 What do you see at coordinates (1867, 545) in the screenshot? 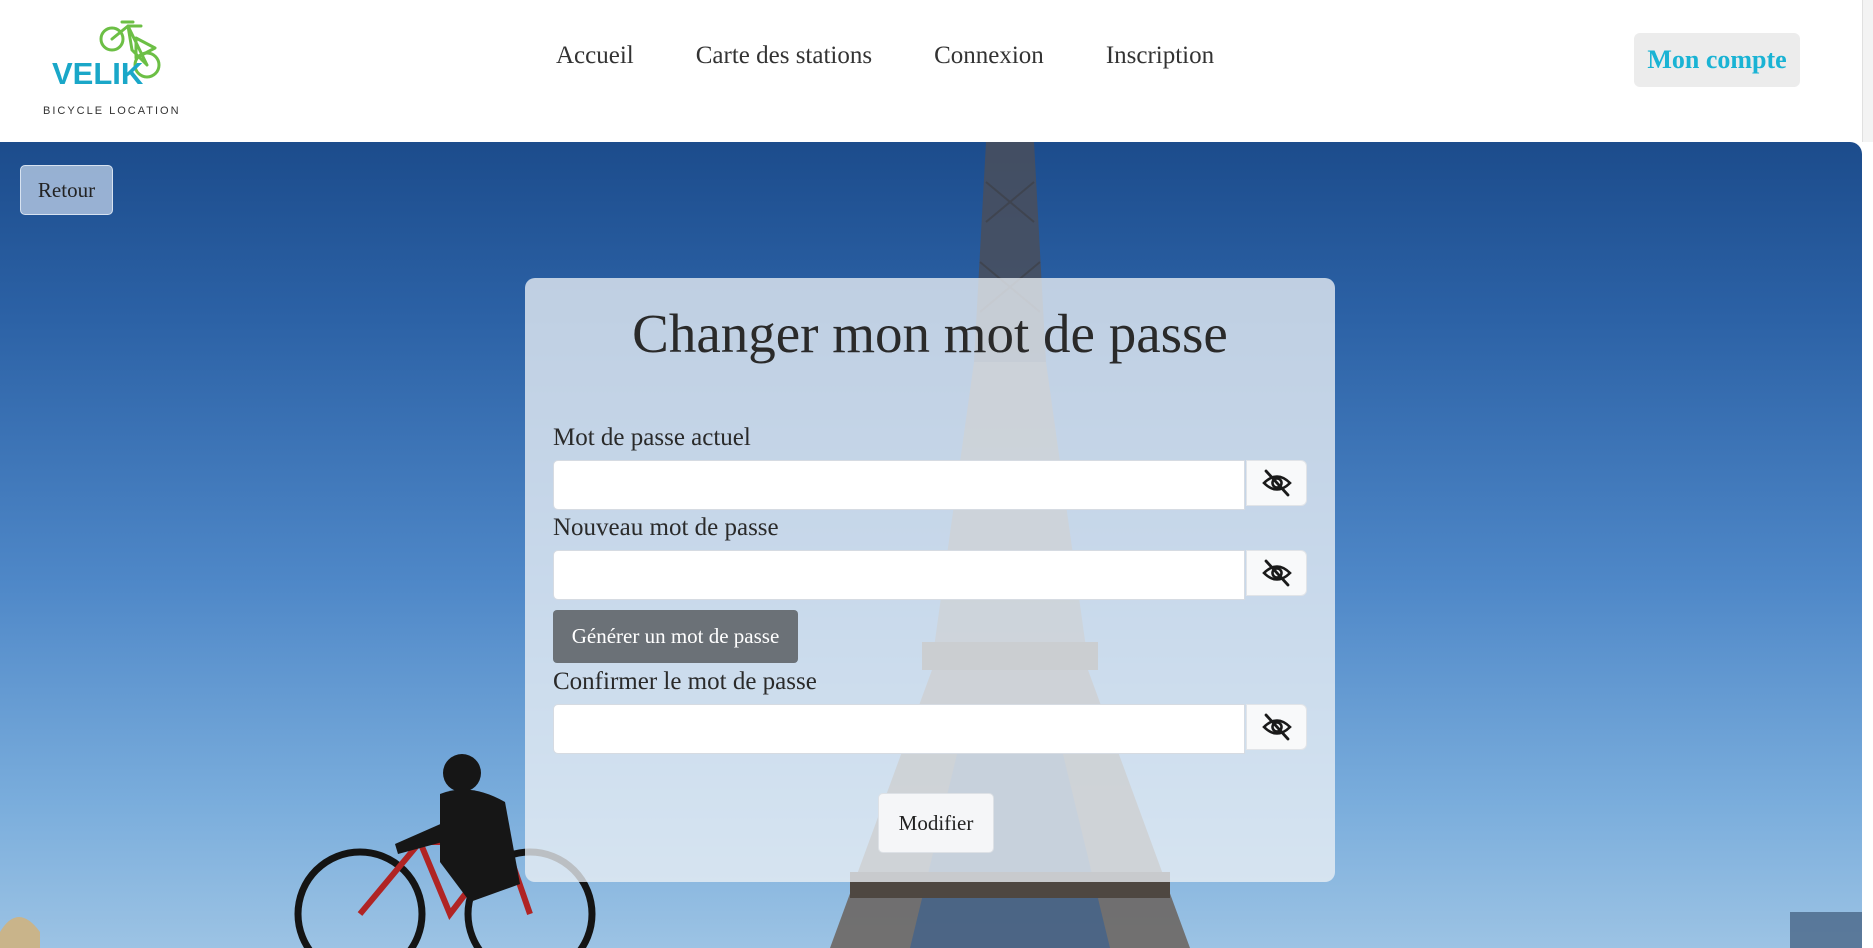
I see `scrollbar-track` at bounding box center [1867, 545].